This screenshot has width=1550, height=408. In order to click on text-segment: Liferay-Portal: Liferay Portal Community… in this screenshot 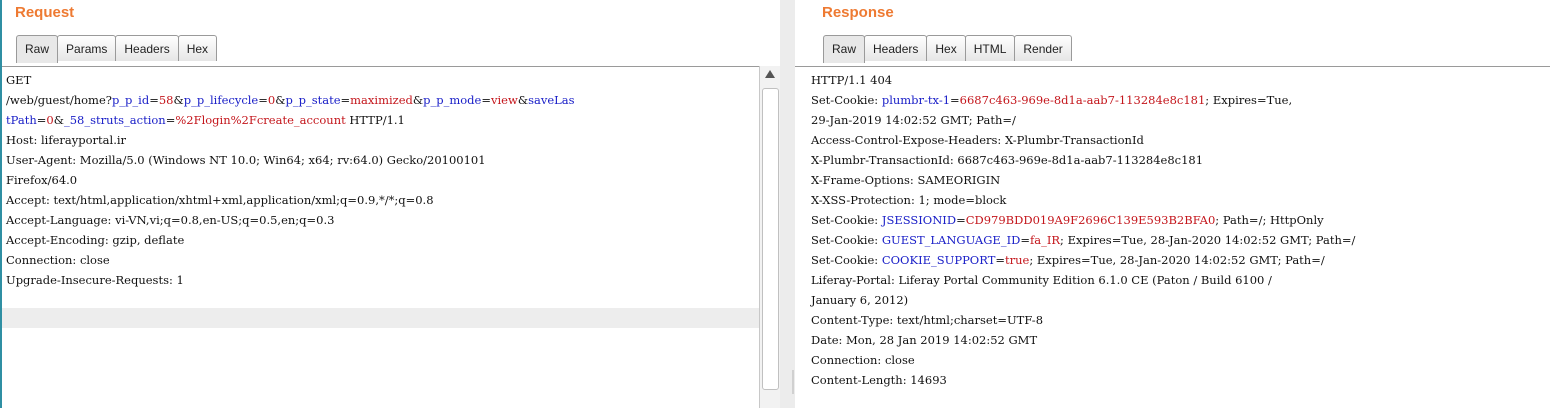, I will do `click(1041, 280)`.